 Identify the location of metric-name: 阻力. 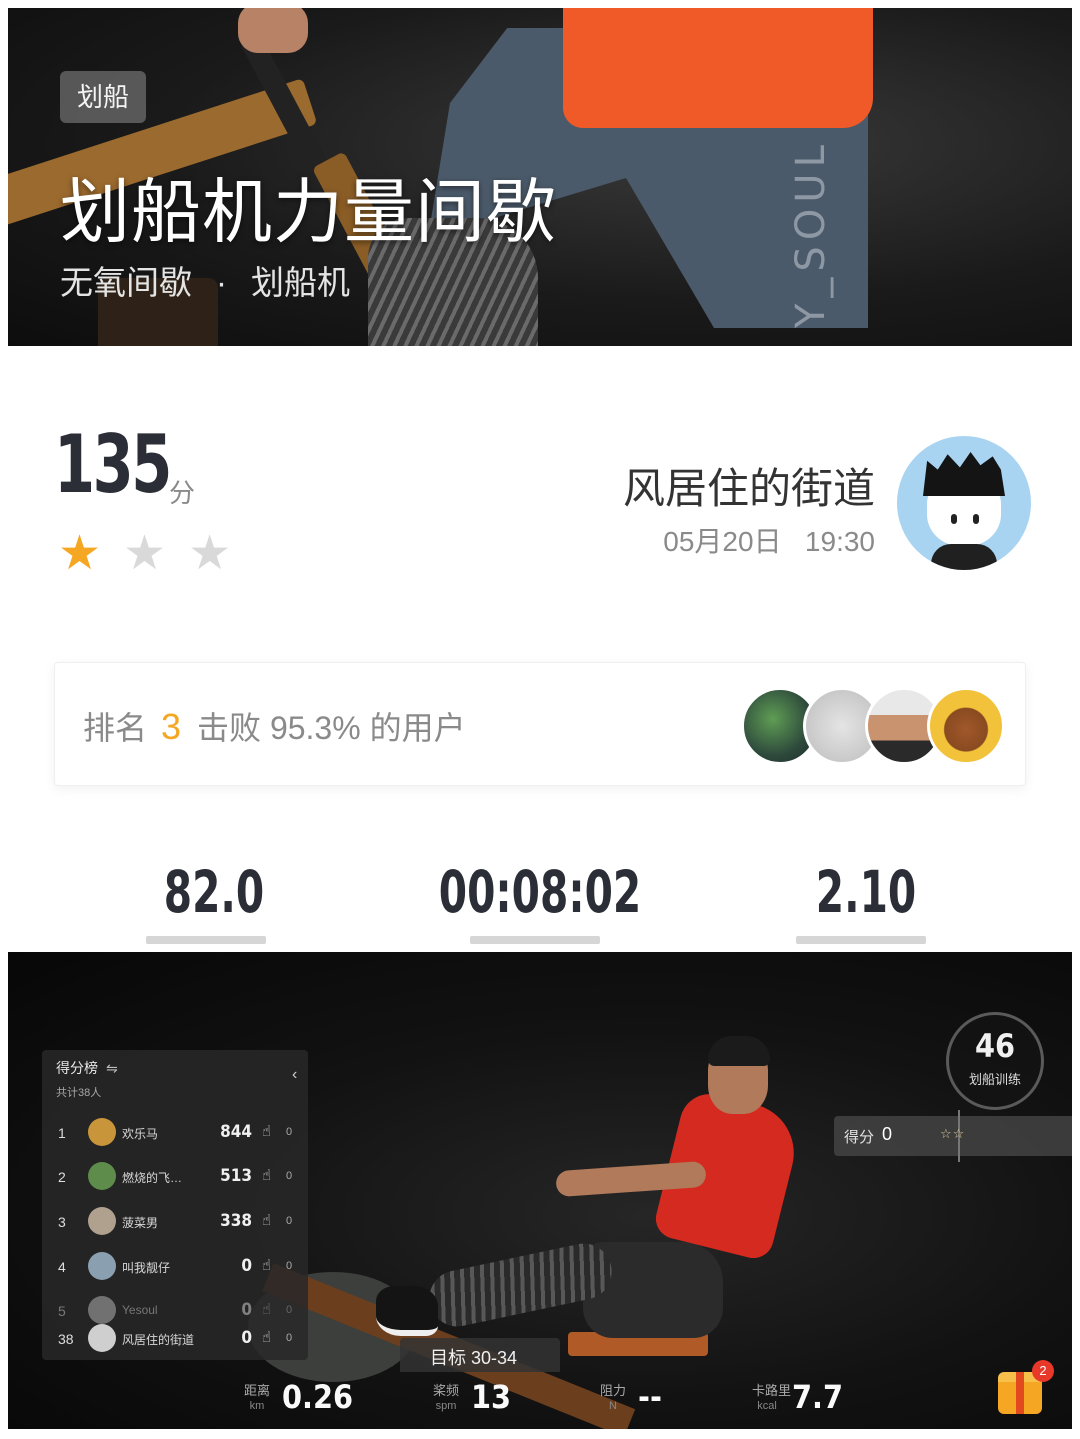
(612, 1390).